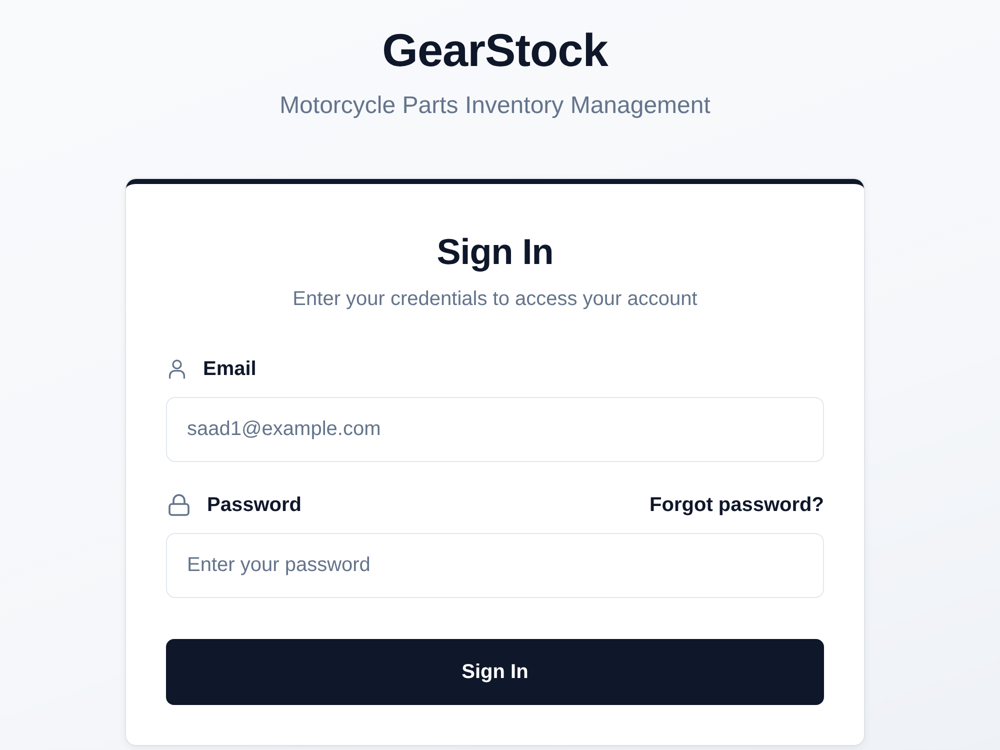 Image resolution: width=1000 pixels, height=750 pixels. What do you see at coordinates (495, 299) in the screenshot?
I see `sign-in-description: Enter your credentials to access your account` at bounding box center [495, 299].